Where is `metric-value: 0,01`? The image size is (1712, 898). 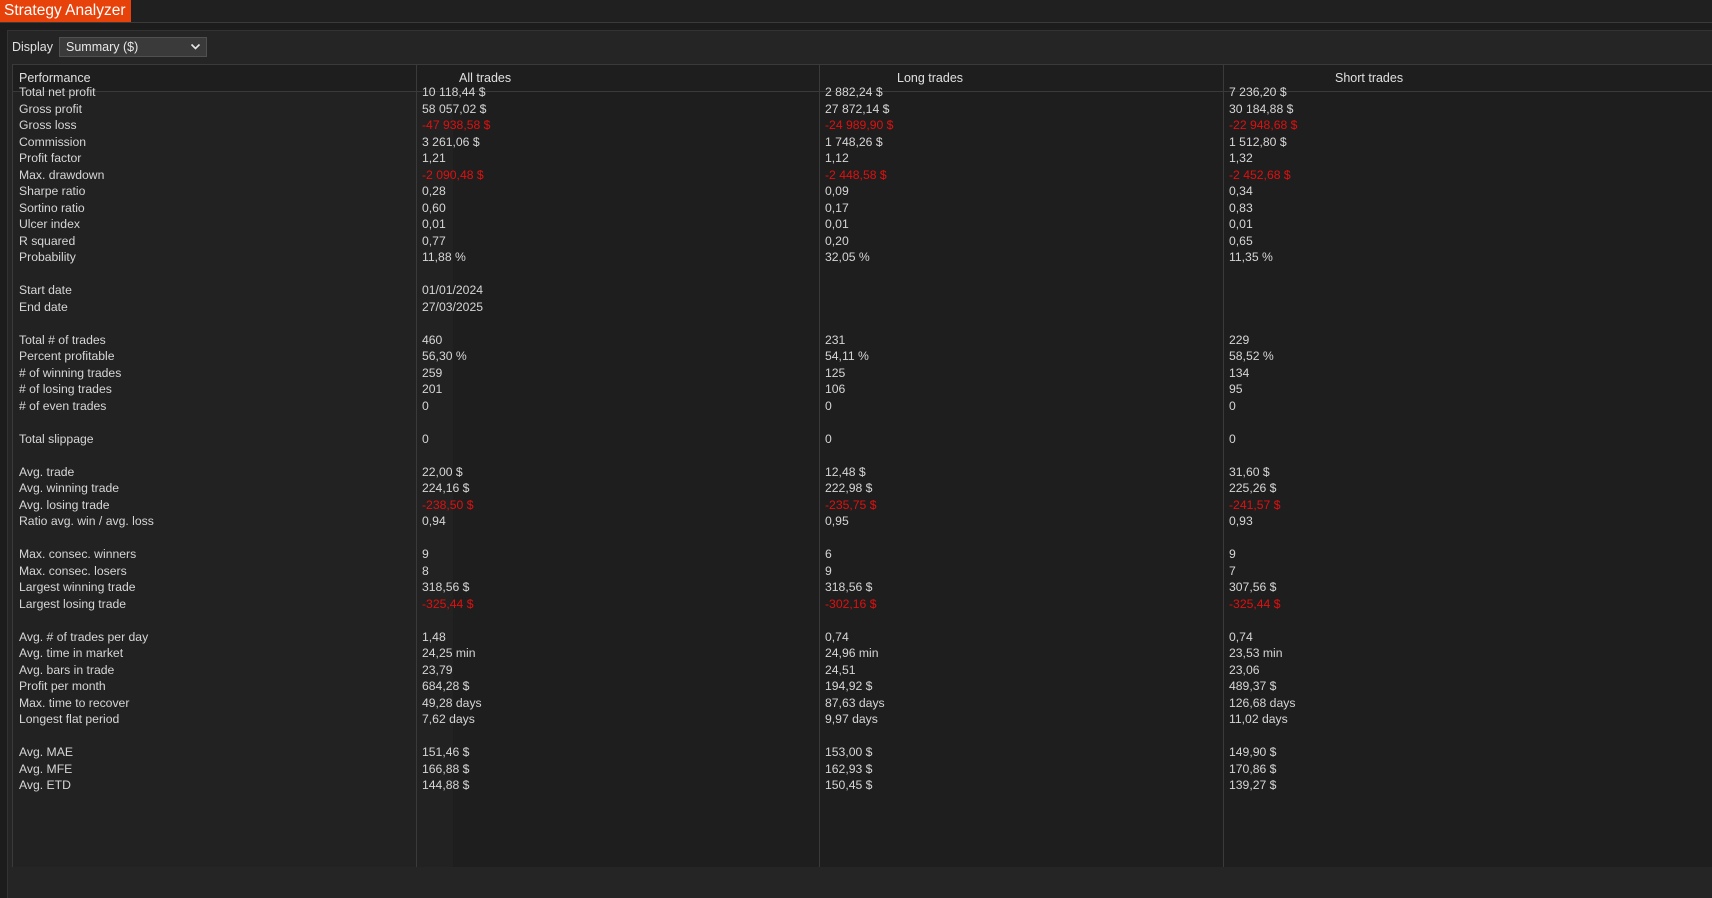 metric-value: 0,01 is located at coordinates (434, 224).